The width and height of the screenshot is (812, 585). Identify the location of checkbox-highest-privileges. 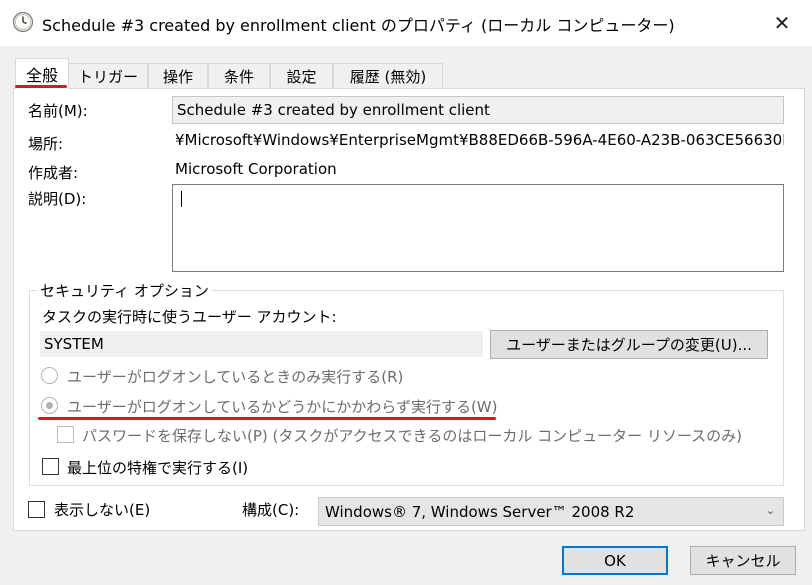
(50, 466).